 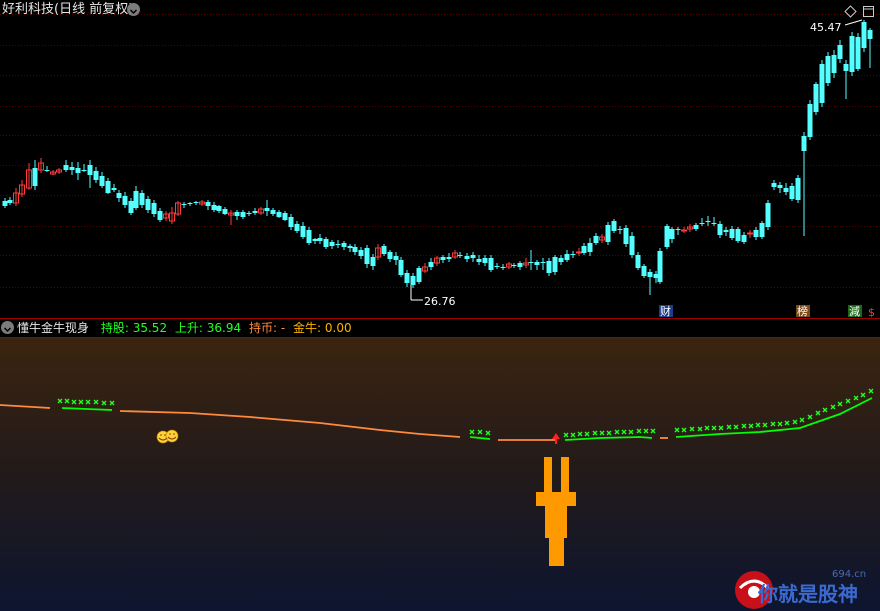 I want to click on diamond-icon, so click(x=850, y=10).